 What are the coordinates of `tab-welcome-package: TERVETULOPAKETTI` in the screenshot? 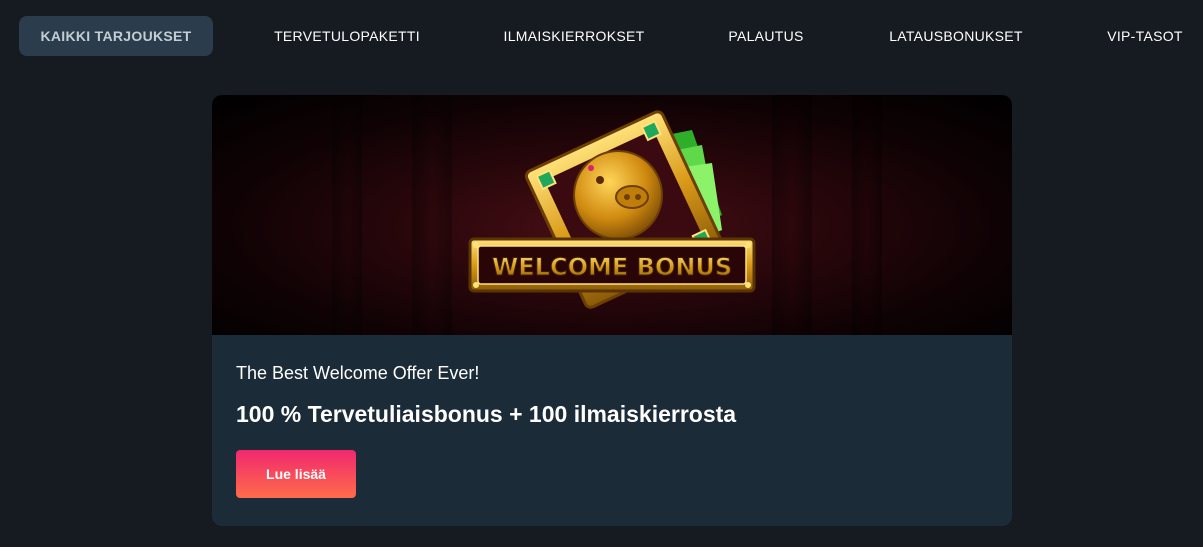 It's located at (347, 36).